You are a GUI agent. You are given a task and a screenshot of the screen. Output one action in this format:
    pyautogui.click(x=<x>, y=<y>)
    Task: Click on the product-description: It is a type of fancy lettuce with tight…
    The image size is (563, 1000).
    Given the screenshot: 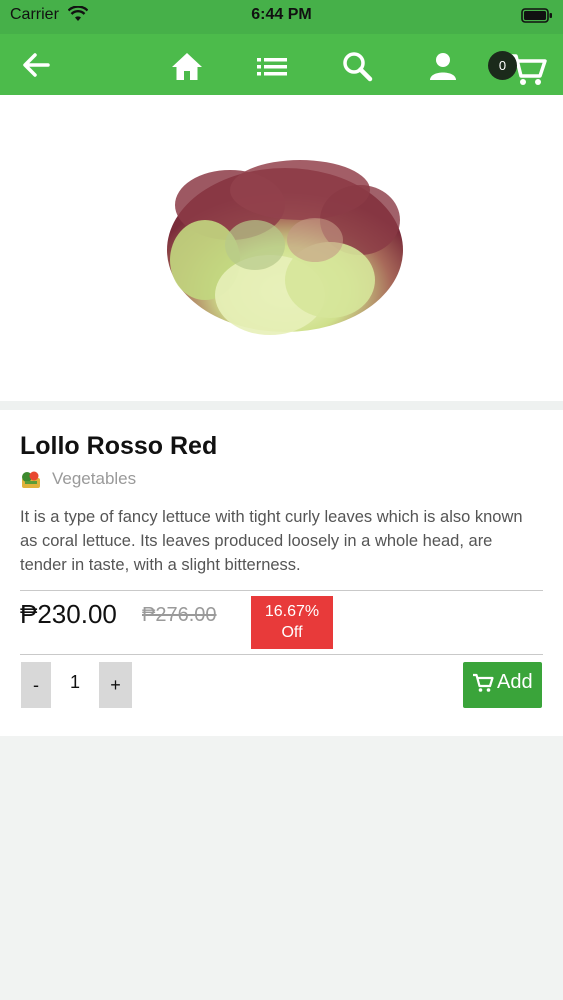 What is the action you would take?
    pyautogui.click(x=271, y=541)
    